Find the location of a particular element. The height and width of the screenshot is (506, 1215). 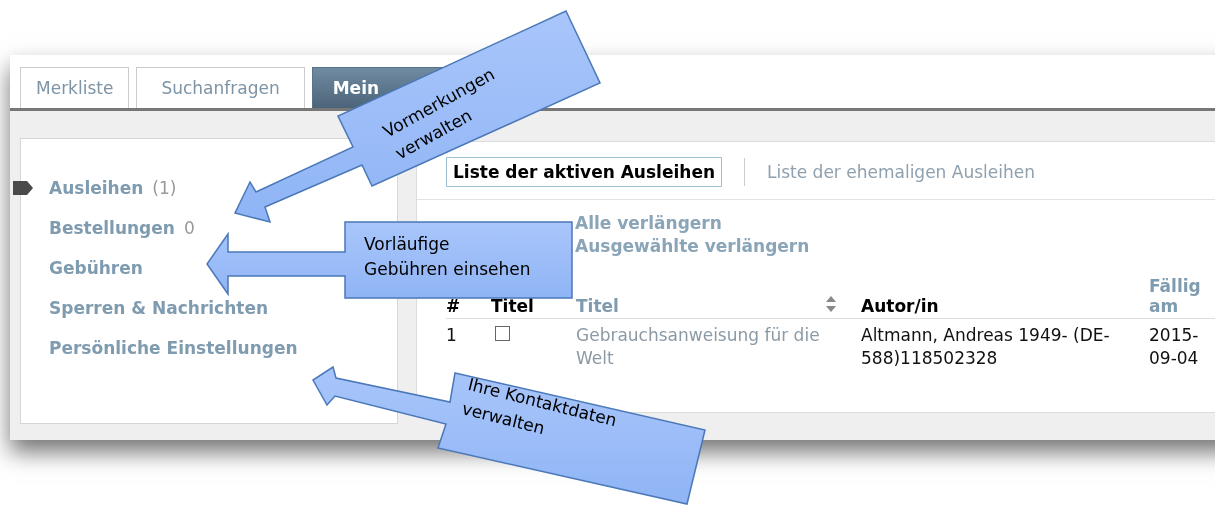

tab: Suchanfragen is located at coordinates (220, 87).